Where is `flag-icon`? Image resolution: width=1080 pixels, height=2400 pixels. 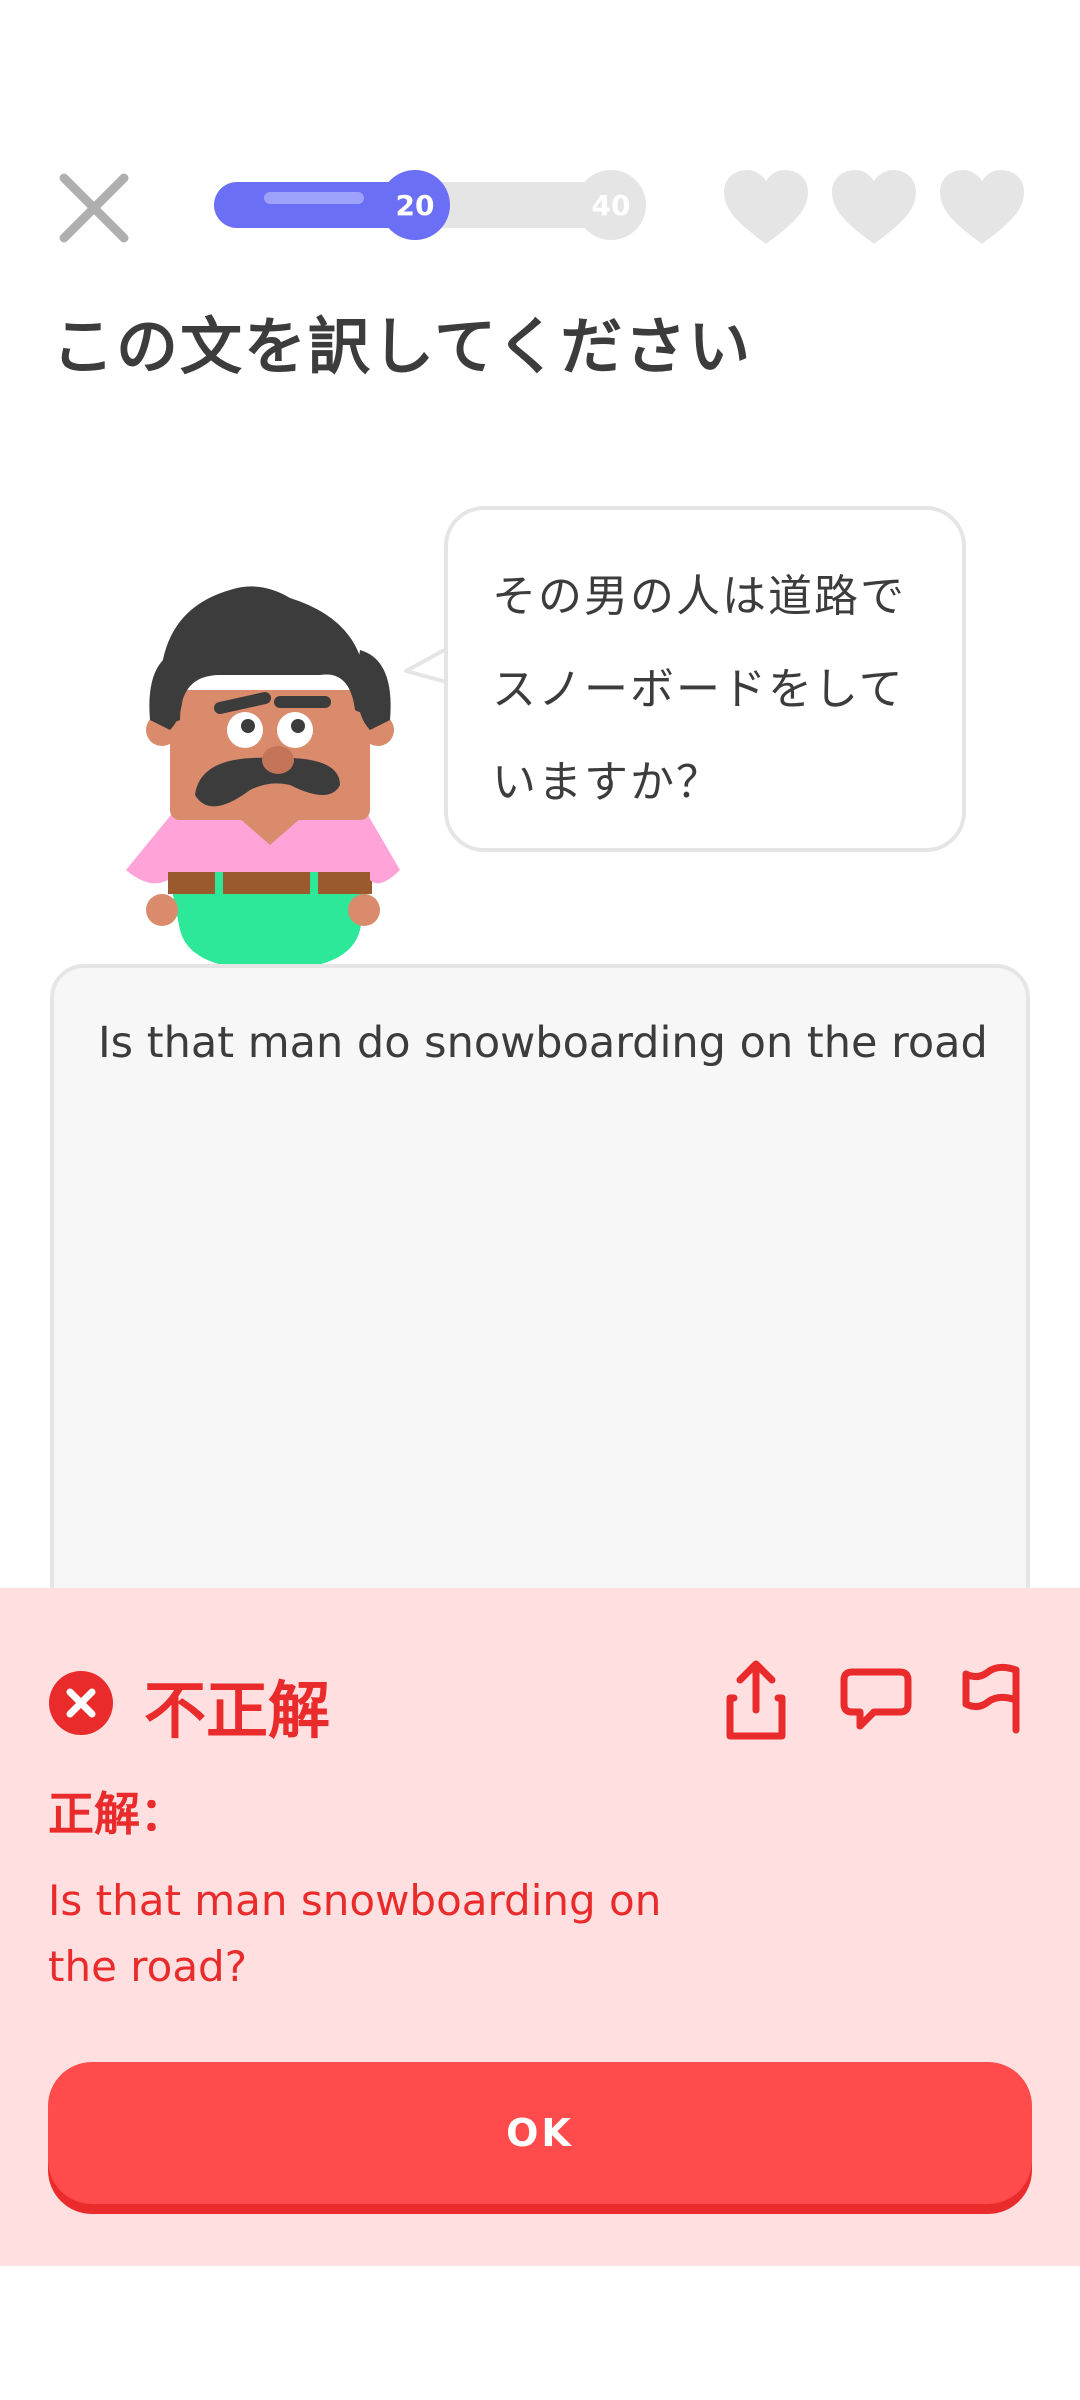
flag-icon is located at coordinates (991, 1698).